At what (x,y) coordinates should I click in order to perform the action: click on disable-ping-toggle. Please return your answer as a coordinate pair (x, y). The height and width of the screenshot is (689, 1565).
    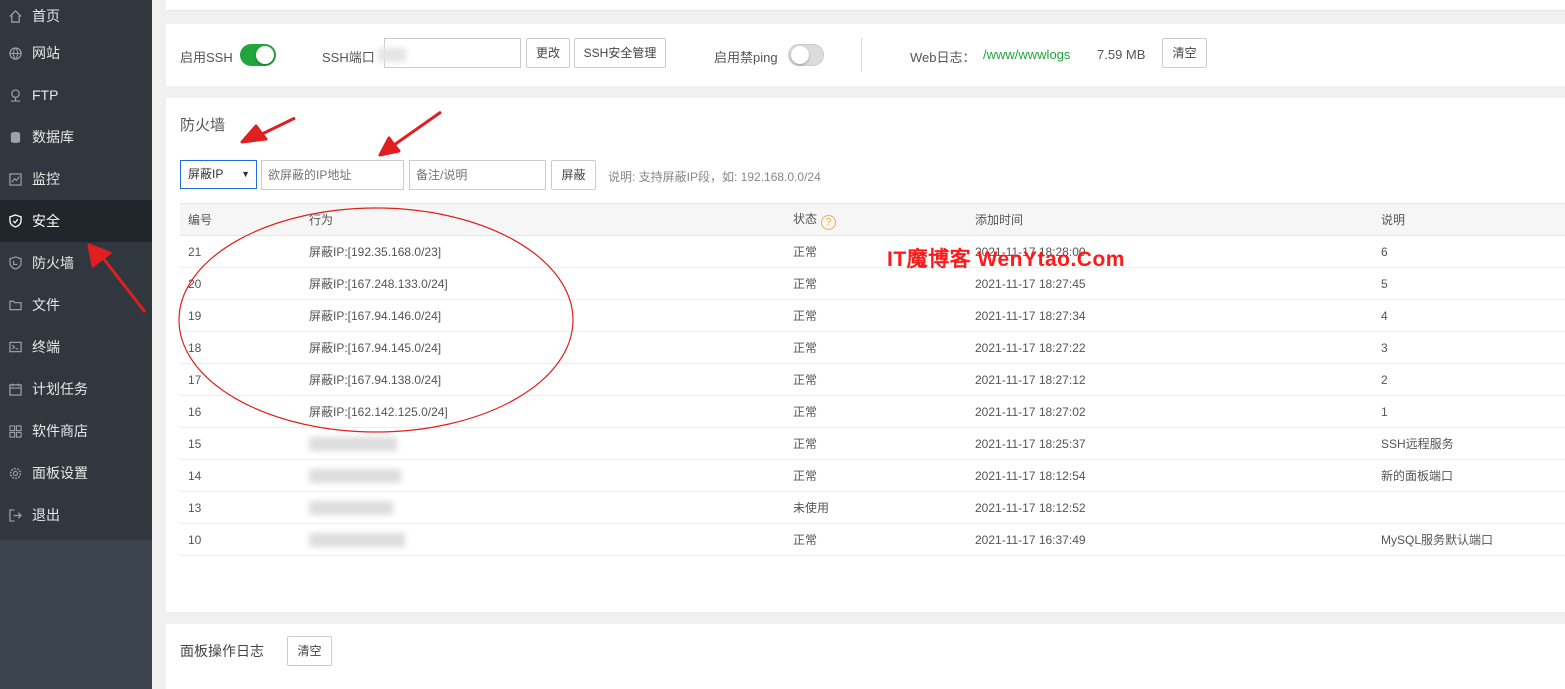
    Looking at the image, I should click on (806, 55).